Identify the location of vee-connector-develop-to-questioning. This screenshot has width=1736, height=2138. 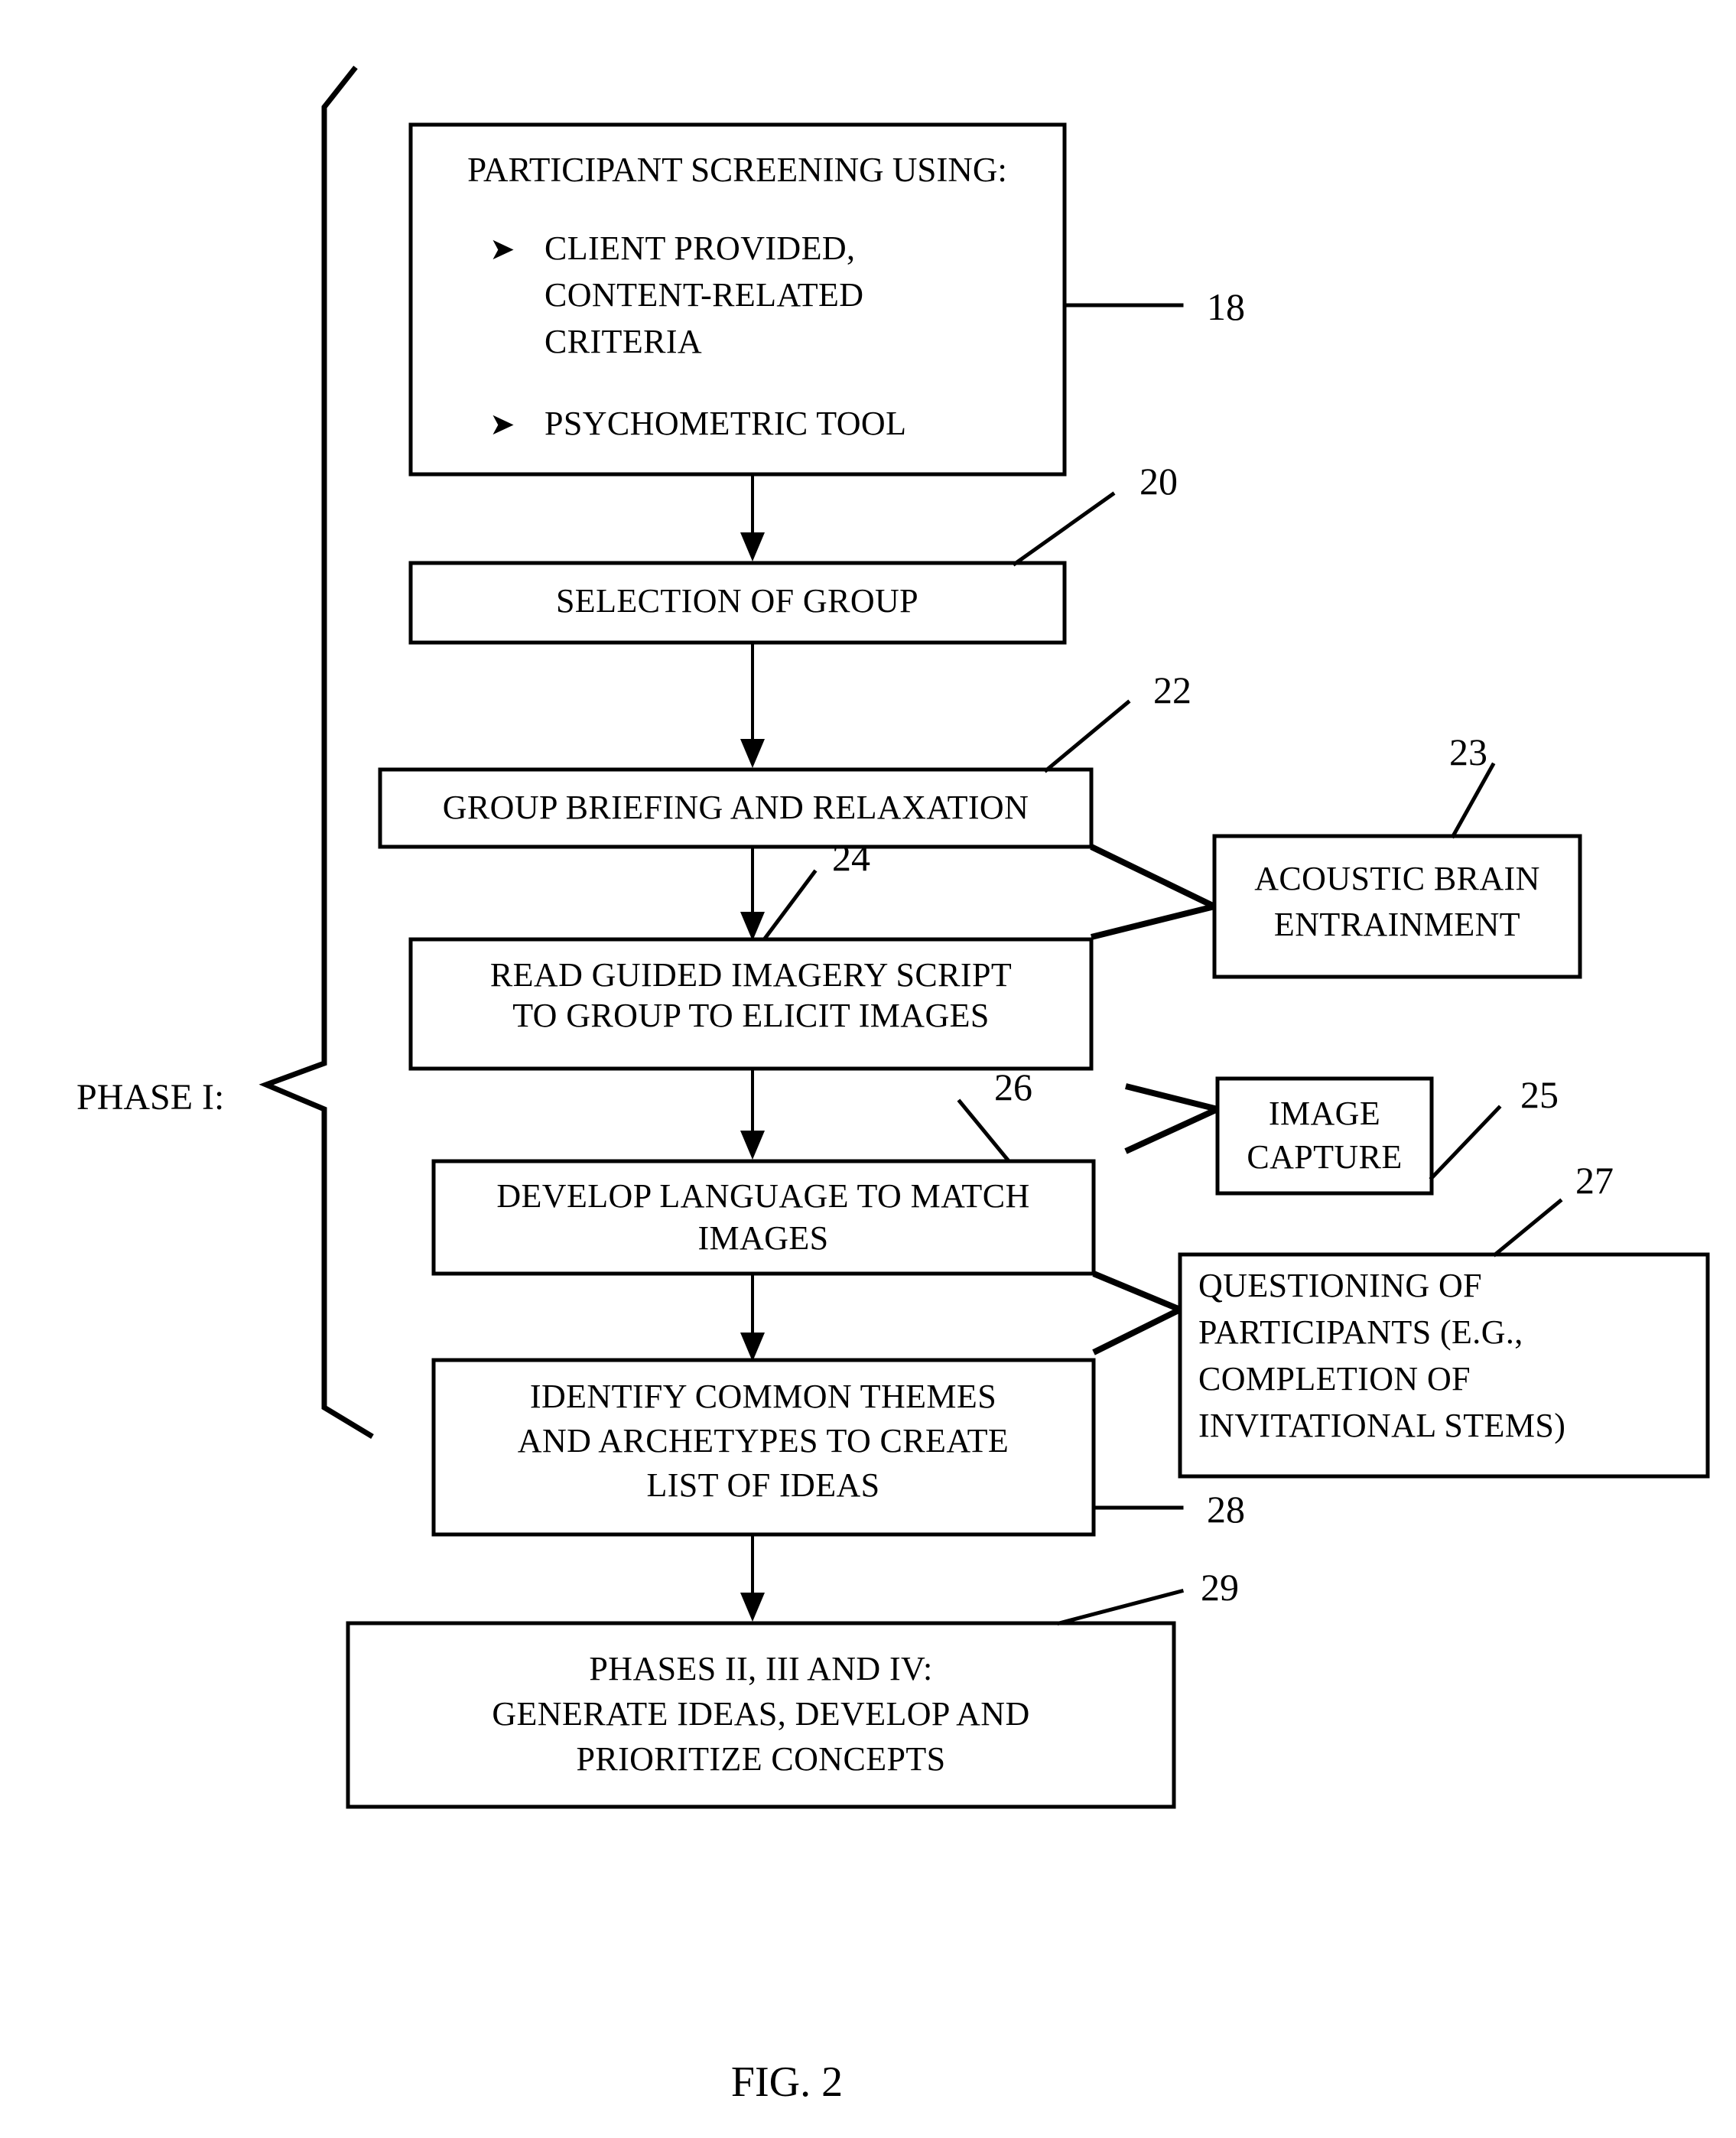
(1137, 1292).